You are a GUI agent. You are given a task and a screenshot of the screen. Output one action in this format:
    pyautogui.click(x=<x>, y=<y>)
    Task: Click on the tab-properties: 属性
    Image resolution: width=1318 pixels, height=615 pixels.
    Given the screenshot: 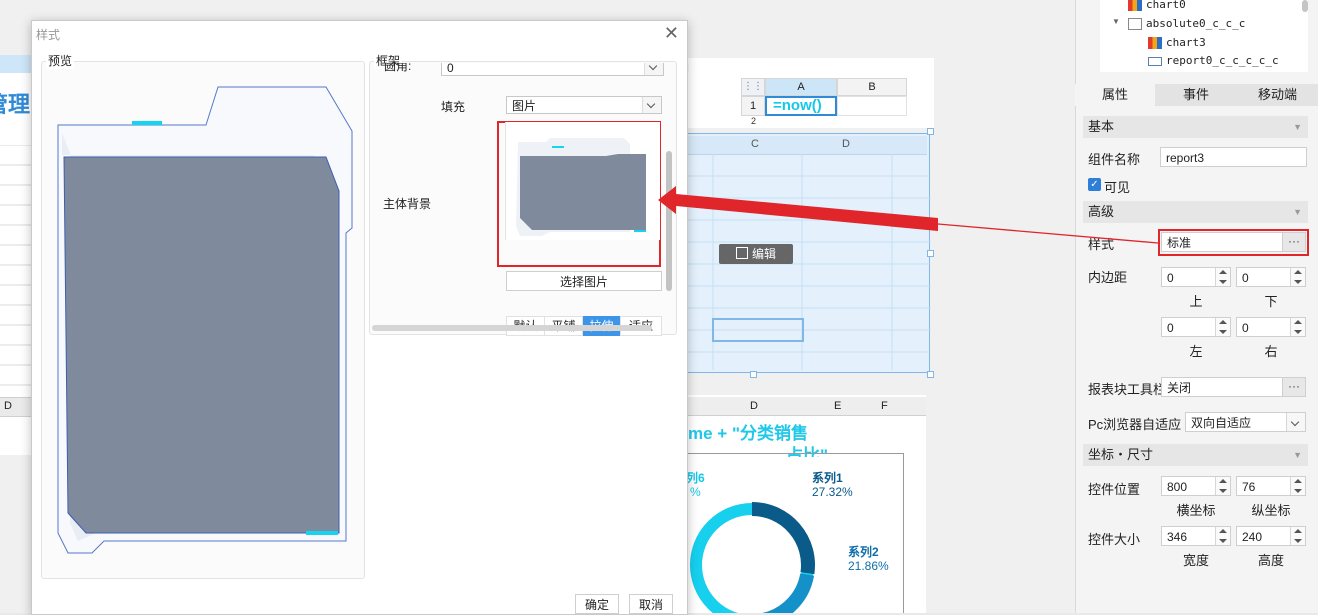 What is the action you would take?
    pyautogui.click(x=1115, y=95)
    